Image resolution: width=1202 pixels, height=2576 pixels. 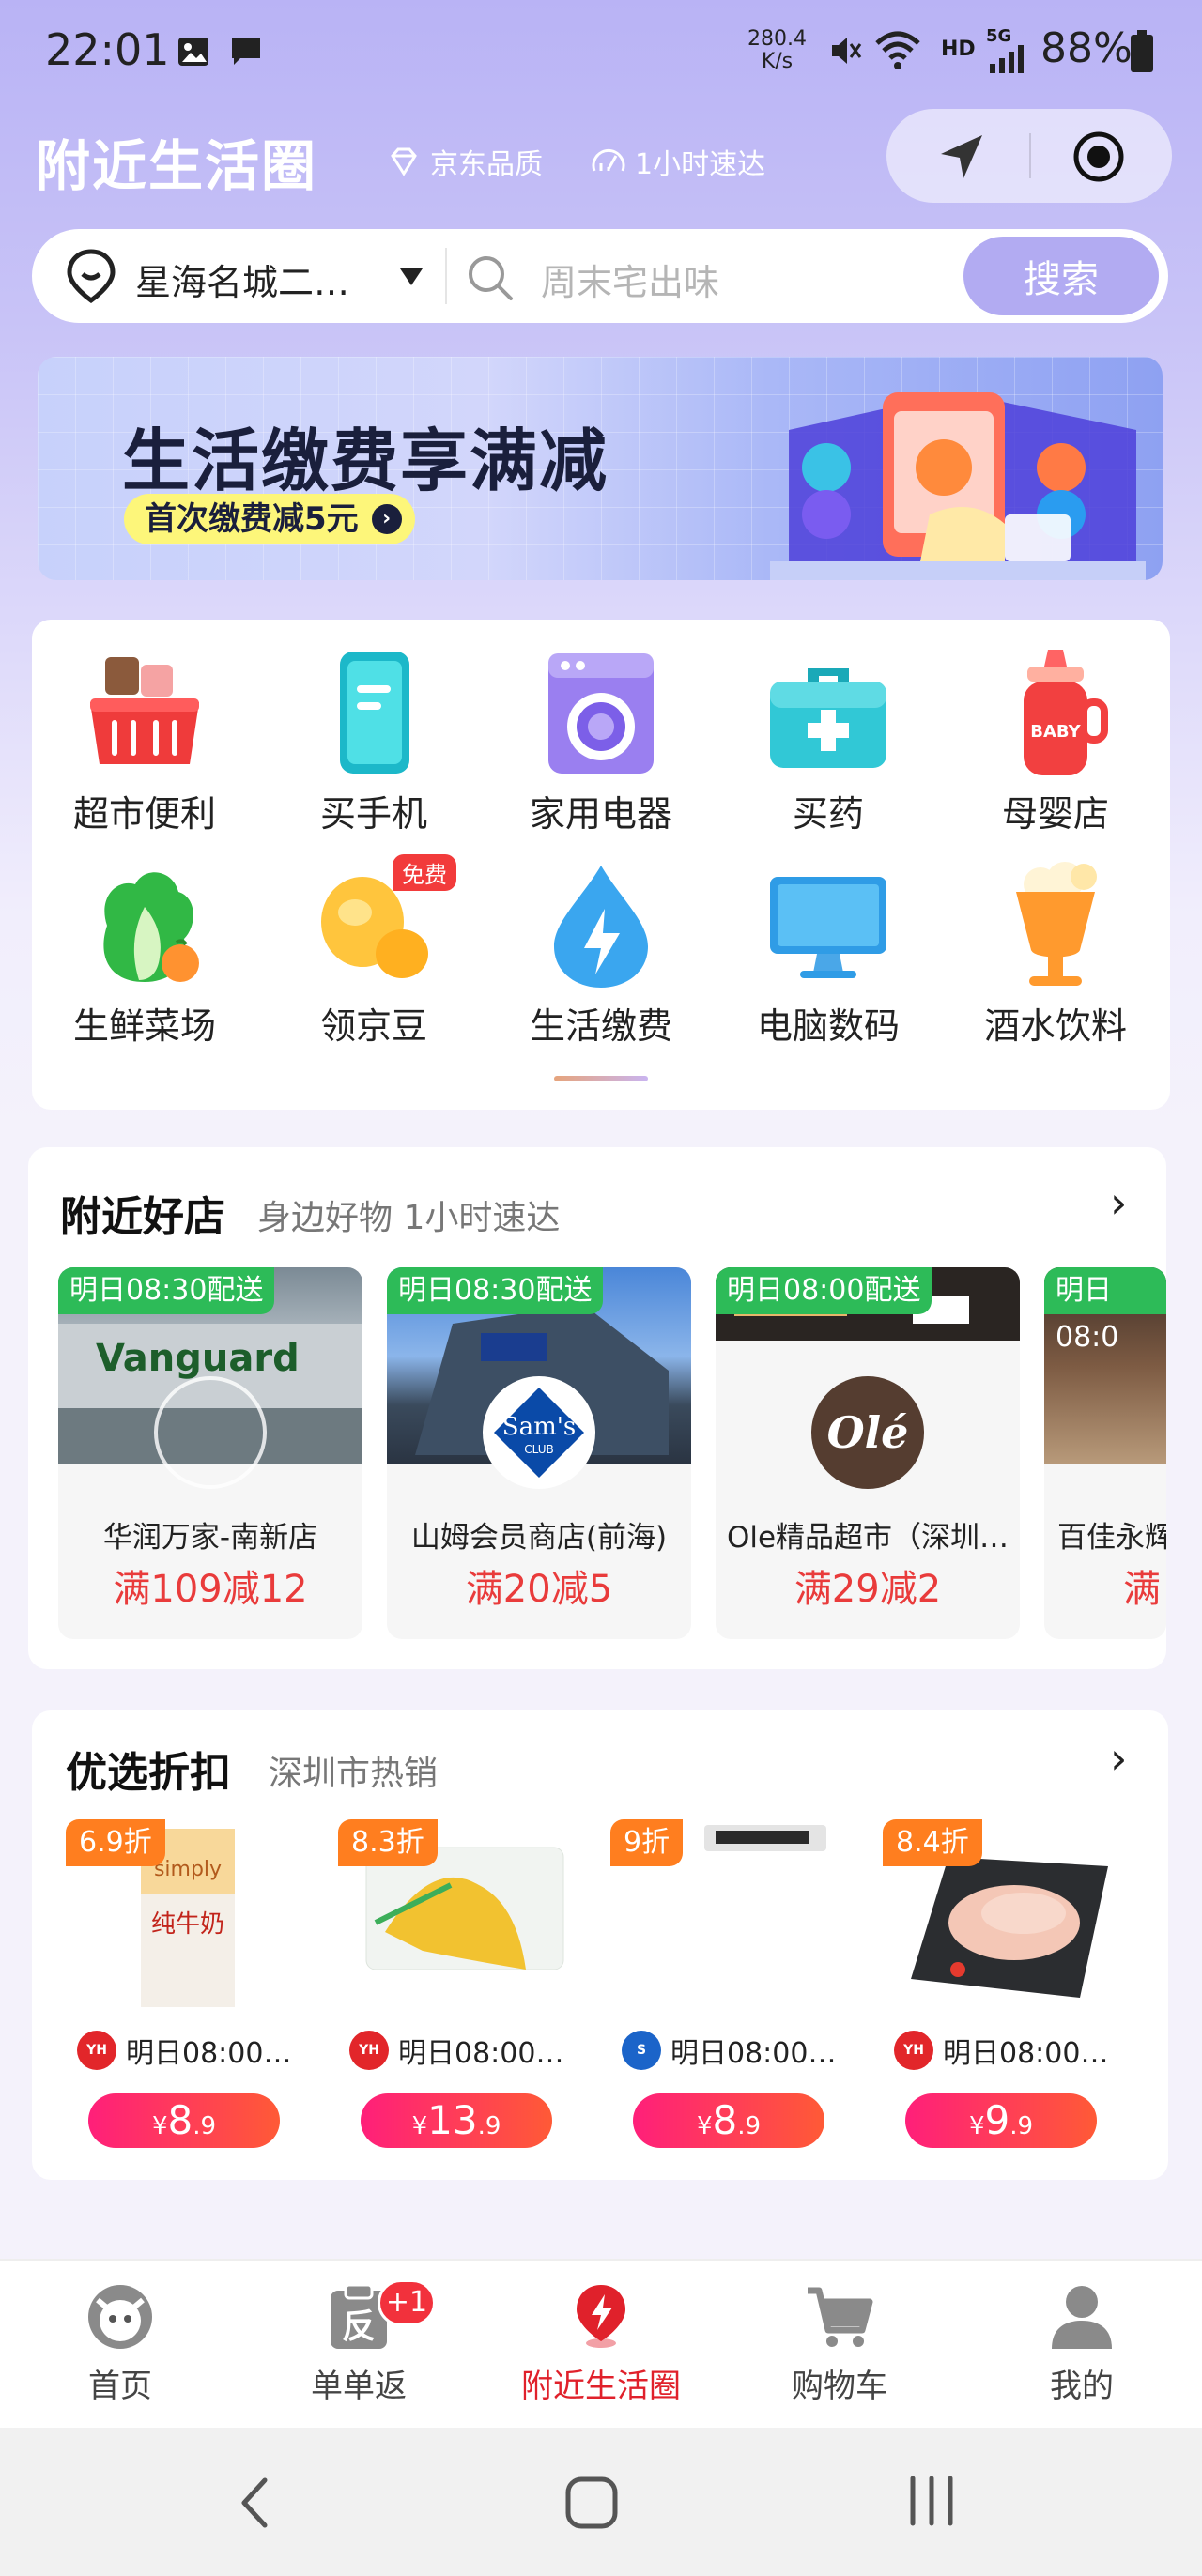 I want to click on store-deal: 满20减5, so click(x=539, y=1590).